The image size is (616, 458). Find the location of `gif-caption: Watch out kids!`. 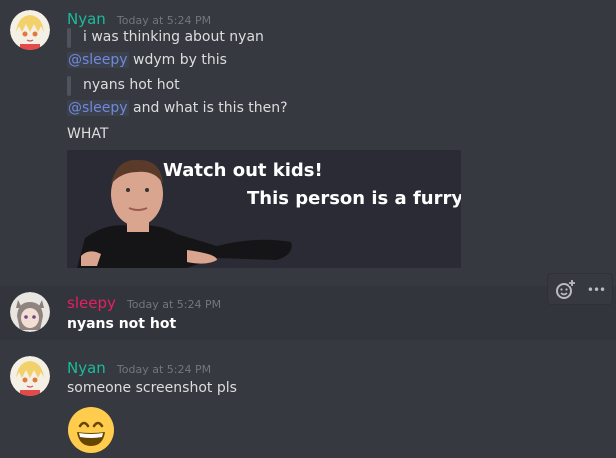

gif-caption: Watch out kids! is located at coordinates (243, 170).